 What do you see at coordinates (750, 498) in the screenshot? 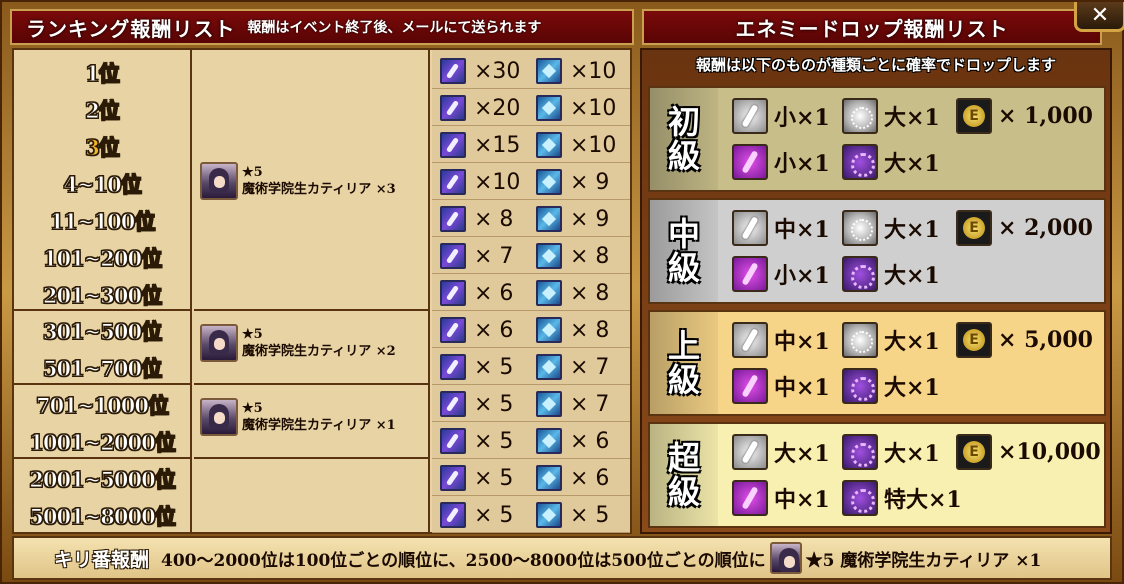
I see `purple-feather-icon` at bounding box center [750, 498].